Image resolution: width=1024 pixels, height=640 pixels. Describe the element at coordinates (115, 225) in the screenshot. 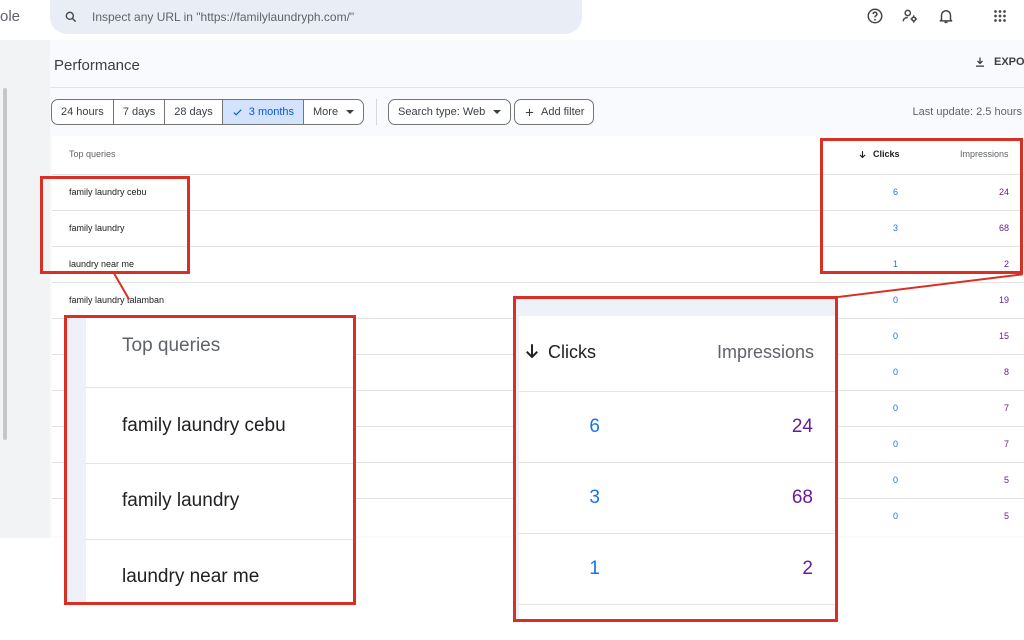

I see `highlight-queries-box` at that location.